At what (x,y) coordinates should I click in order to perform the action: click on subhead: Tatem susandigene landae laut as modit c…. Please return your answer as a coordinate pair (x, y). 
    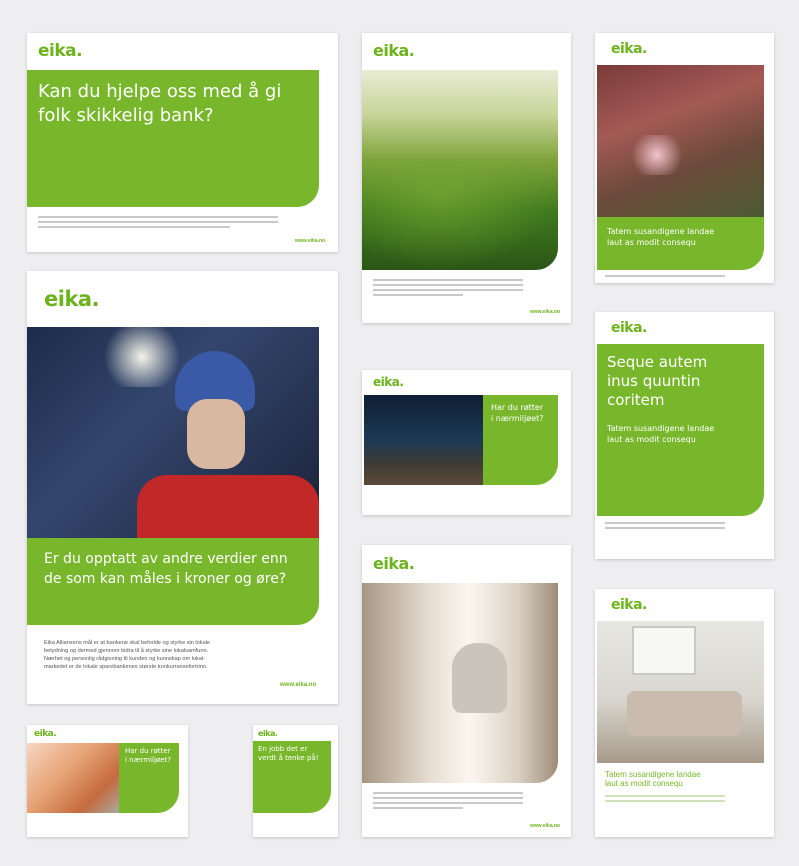
    Looking at the image, I should click on (653, 779).